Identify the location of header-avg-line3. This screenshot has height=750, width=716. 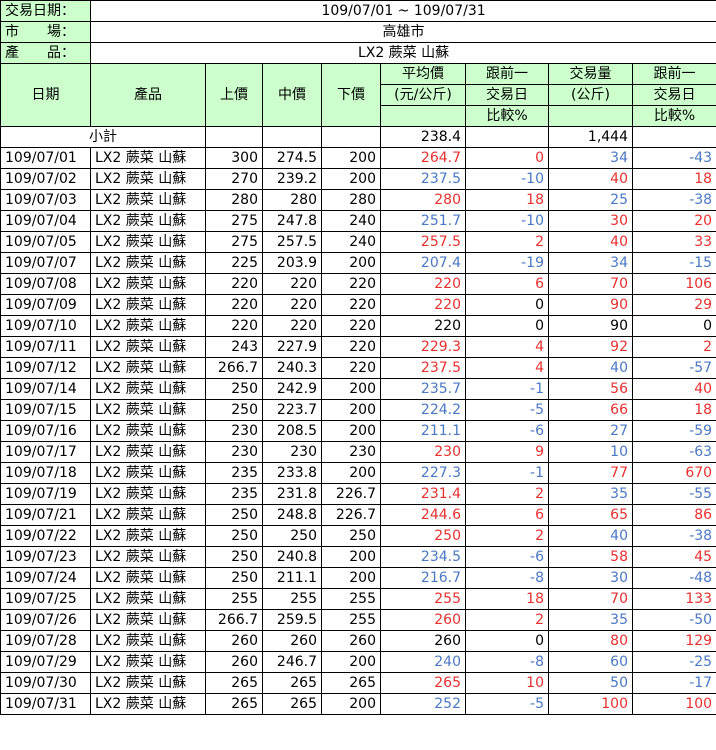
(423, 116).